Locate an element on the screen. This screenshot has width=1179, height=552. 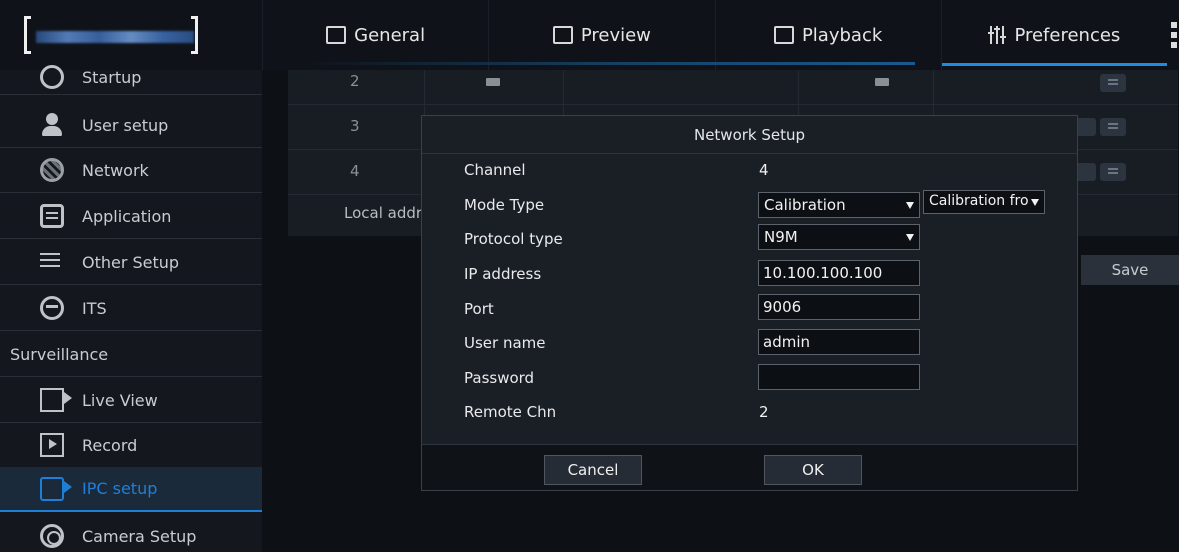
sidebar-item-startup: Startup is located at coordinates (131, 77).